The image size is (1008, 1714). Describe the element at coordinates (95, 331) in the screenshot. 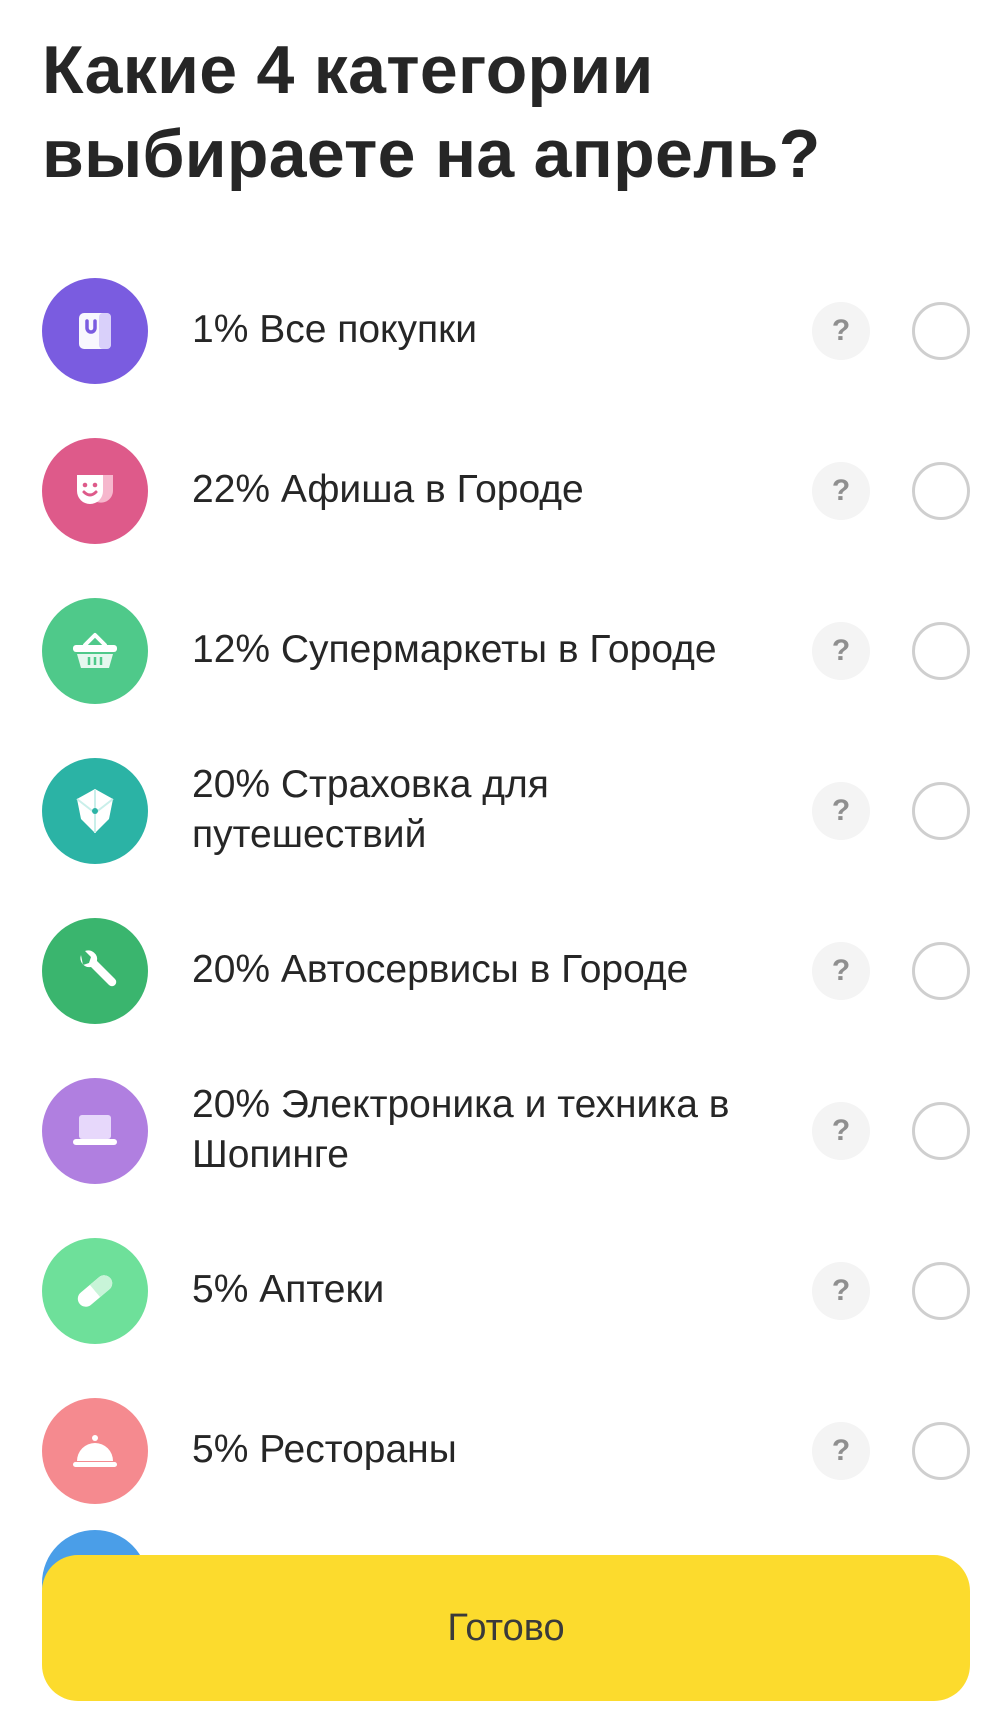

I see `shopping-bag-icon` at that location.